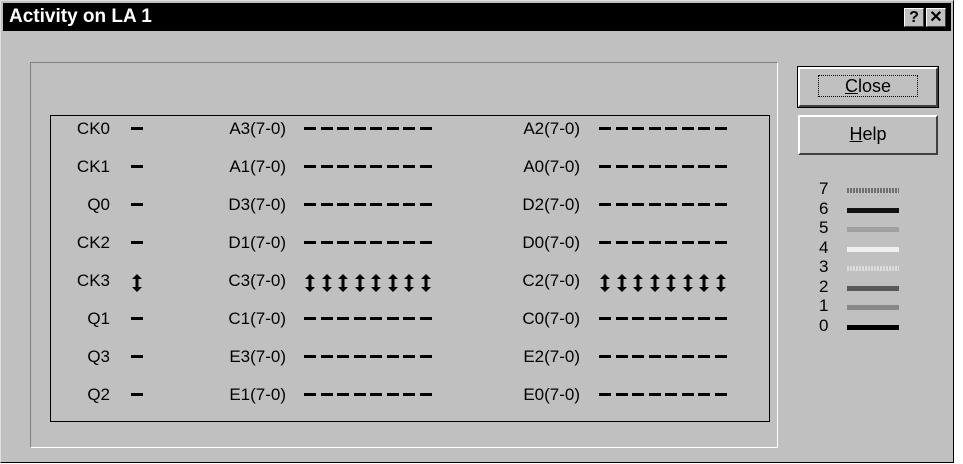 The height and width of the screenshot is (464, 963). What do you see at coordinates (257, 356) in the screenshot?
I see `signal-label: E3(7-0)` at bounding box center [257, 356].